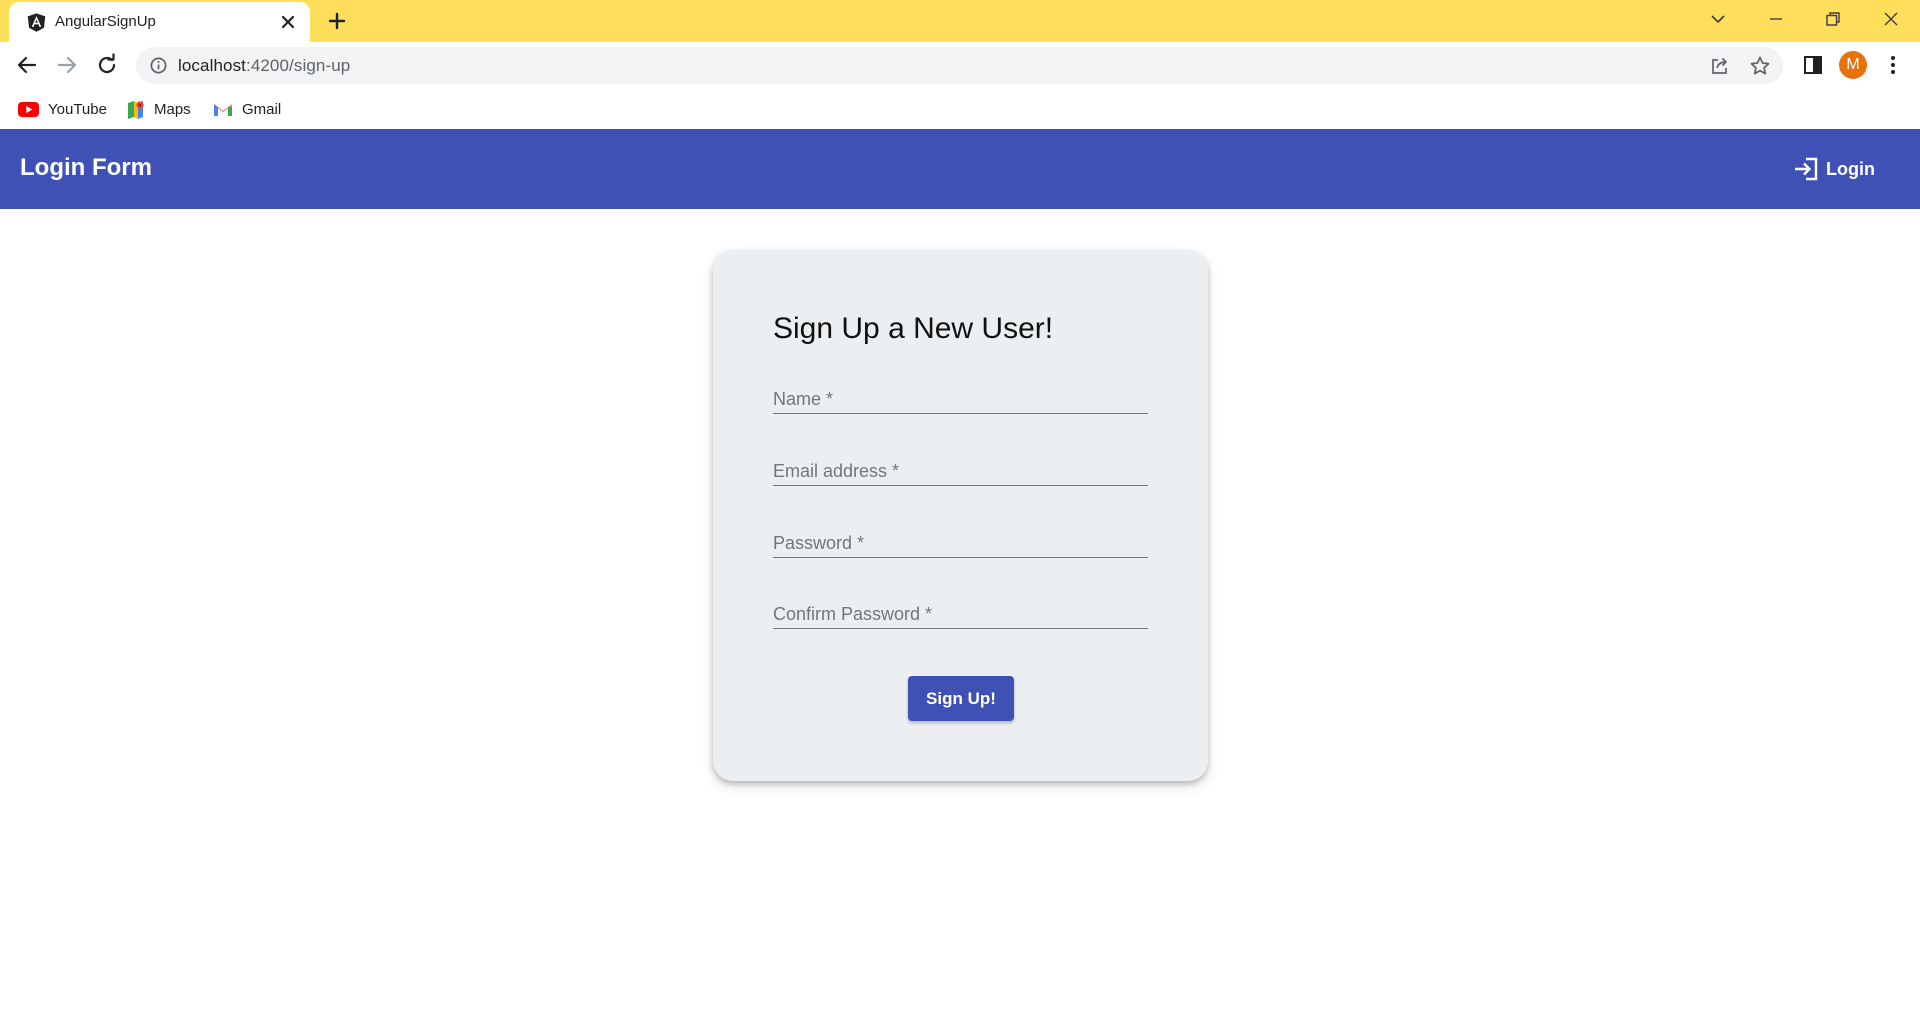 This screenshot has width=1920, height=1011. I want to click on signup-button: Sign Up!, so click(961, 698).